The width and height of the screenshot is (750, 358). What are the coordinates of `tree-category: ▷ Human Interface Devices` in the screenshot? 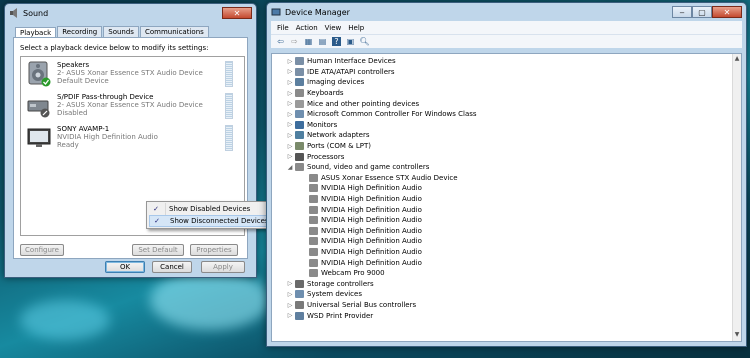 It's located at (341, 61).